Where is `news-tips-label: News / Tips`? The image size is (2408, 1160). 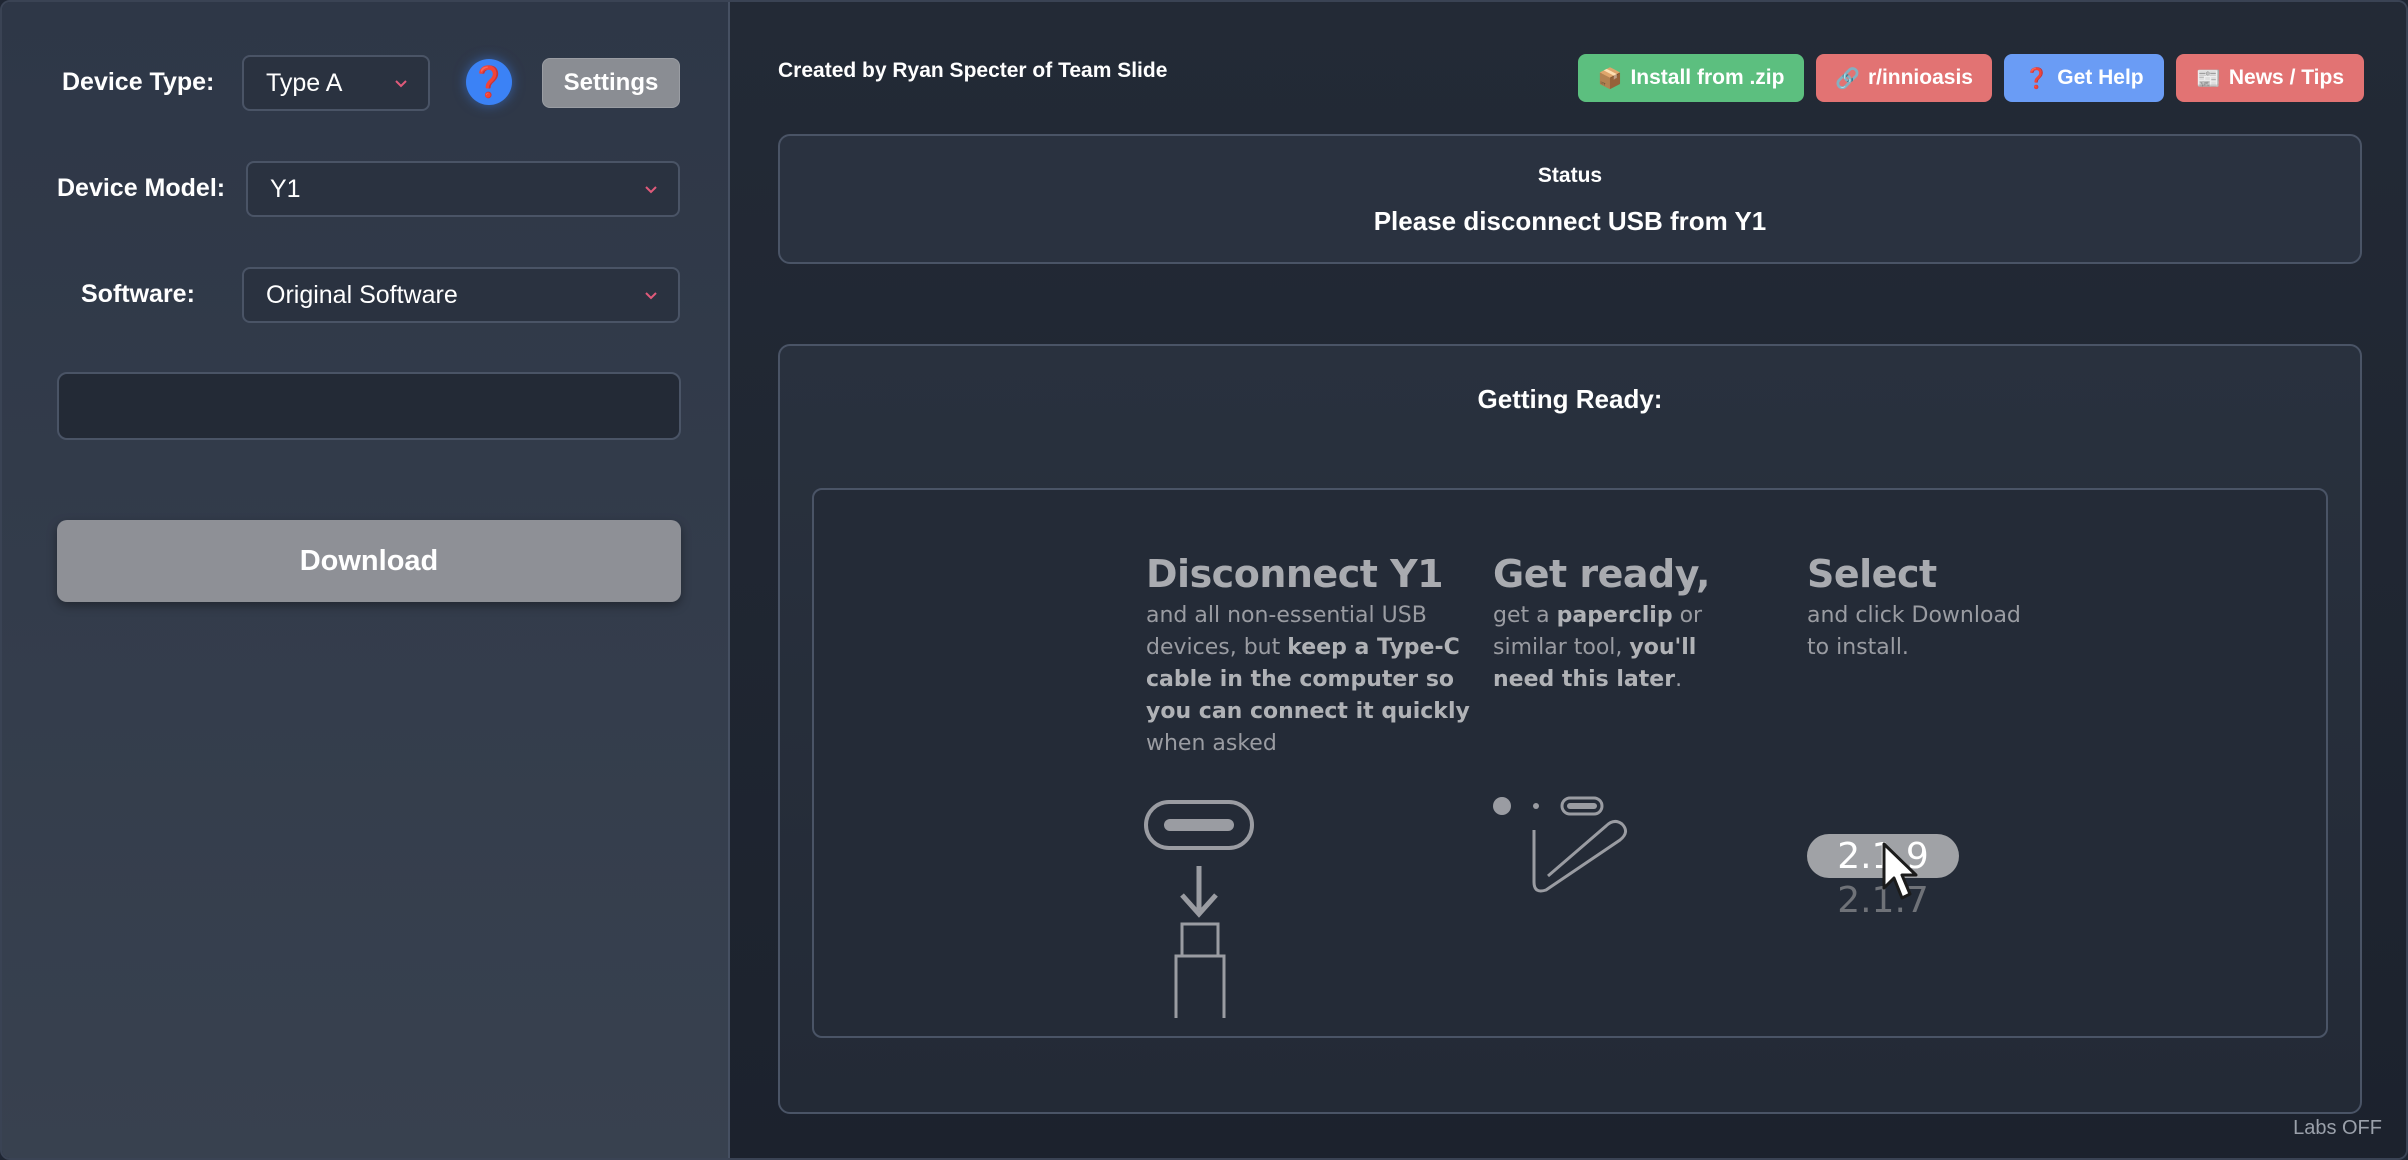
news-tips-label: News / Tips is located at coordinates (2286, 77).